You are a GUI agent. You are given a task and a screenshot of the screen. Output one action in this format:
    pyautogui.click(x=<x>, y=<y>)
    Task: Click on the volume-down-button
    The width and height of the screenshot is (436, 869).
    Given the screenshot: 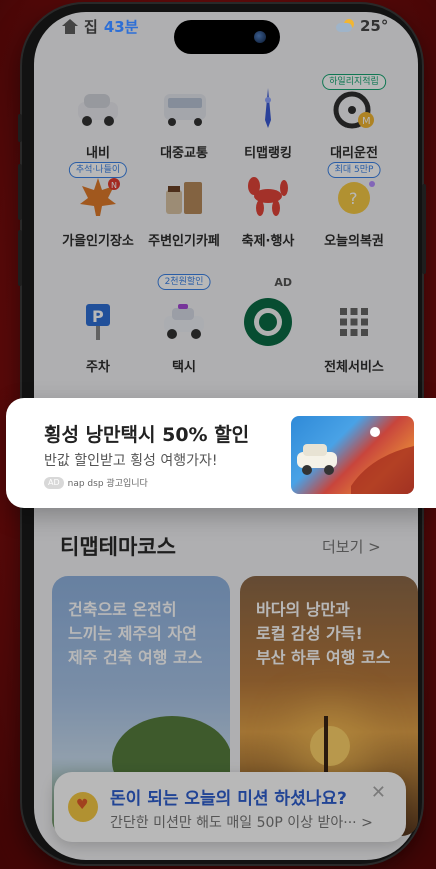 What is the action you would take?
    pyautogui.click(x=20, y=258)
    